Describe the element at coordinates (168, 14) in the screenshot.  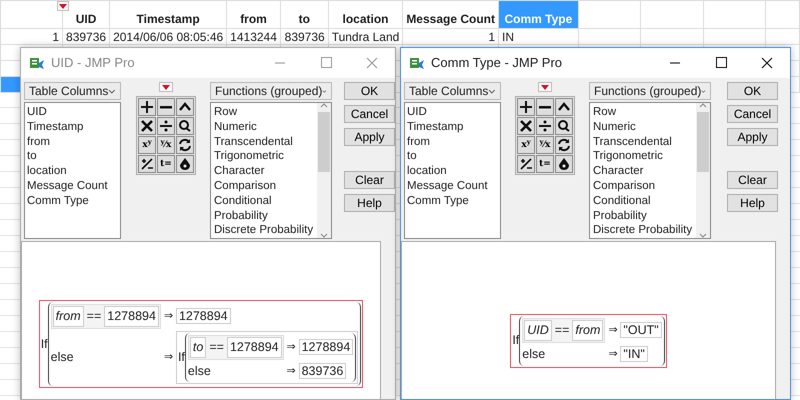
I see `column-header: Timestamp` at that location.